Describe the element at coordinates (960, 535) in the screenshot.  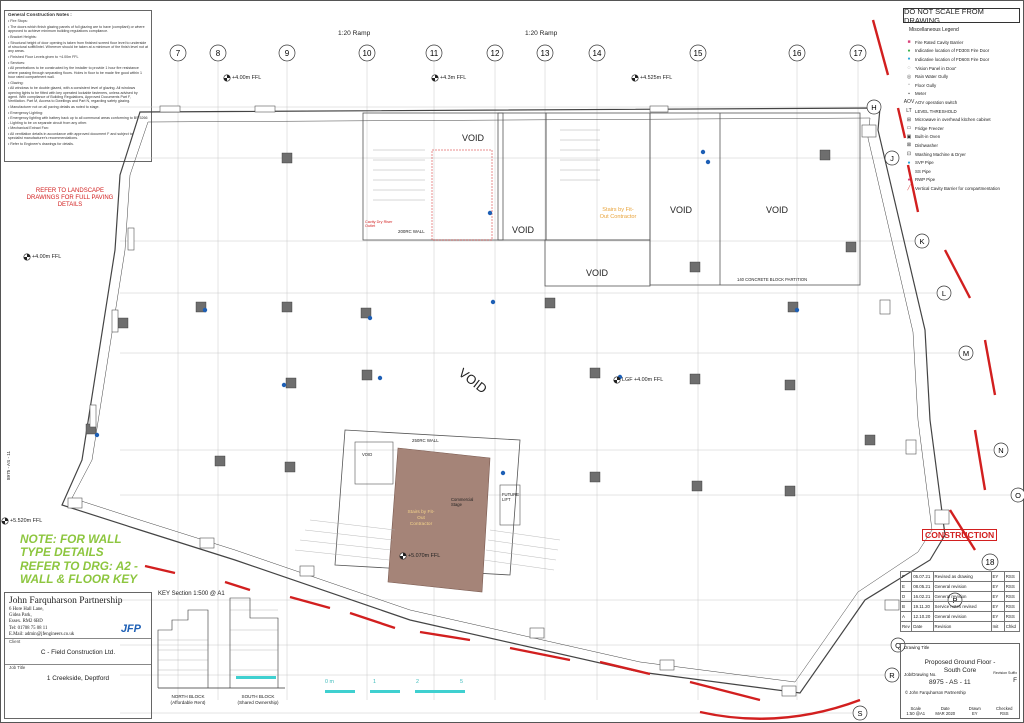
I see `construction-stamp: CONSTRUCTION` at that location.